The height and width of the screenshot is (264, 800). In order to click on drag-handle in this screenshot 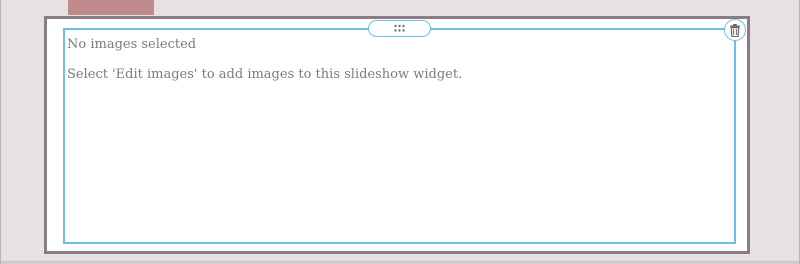, I will do `click(399, 28)`.